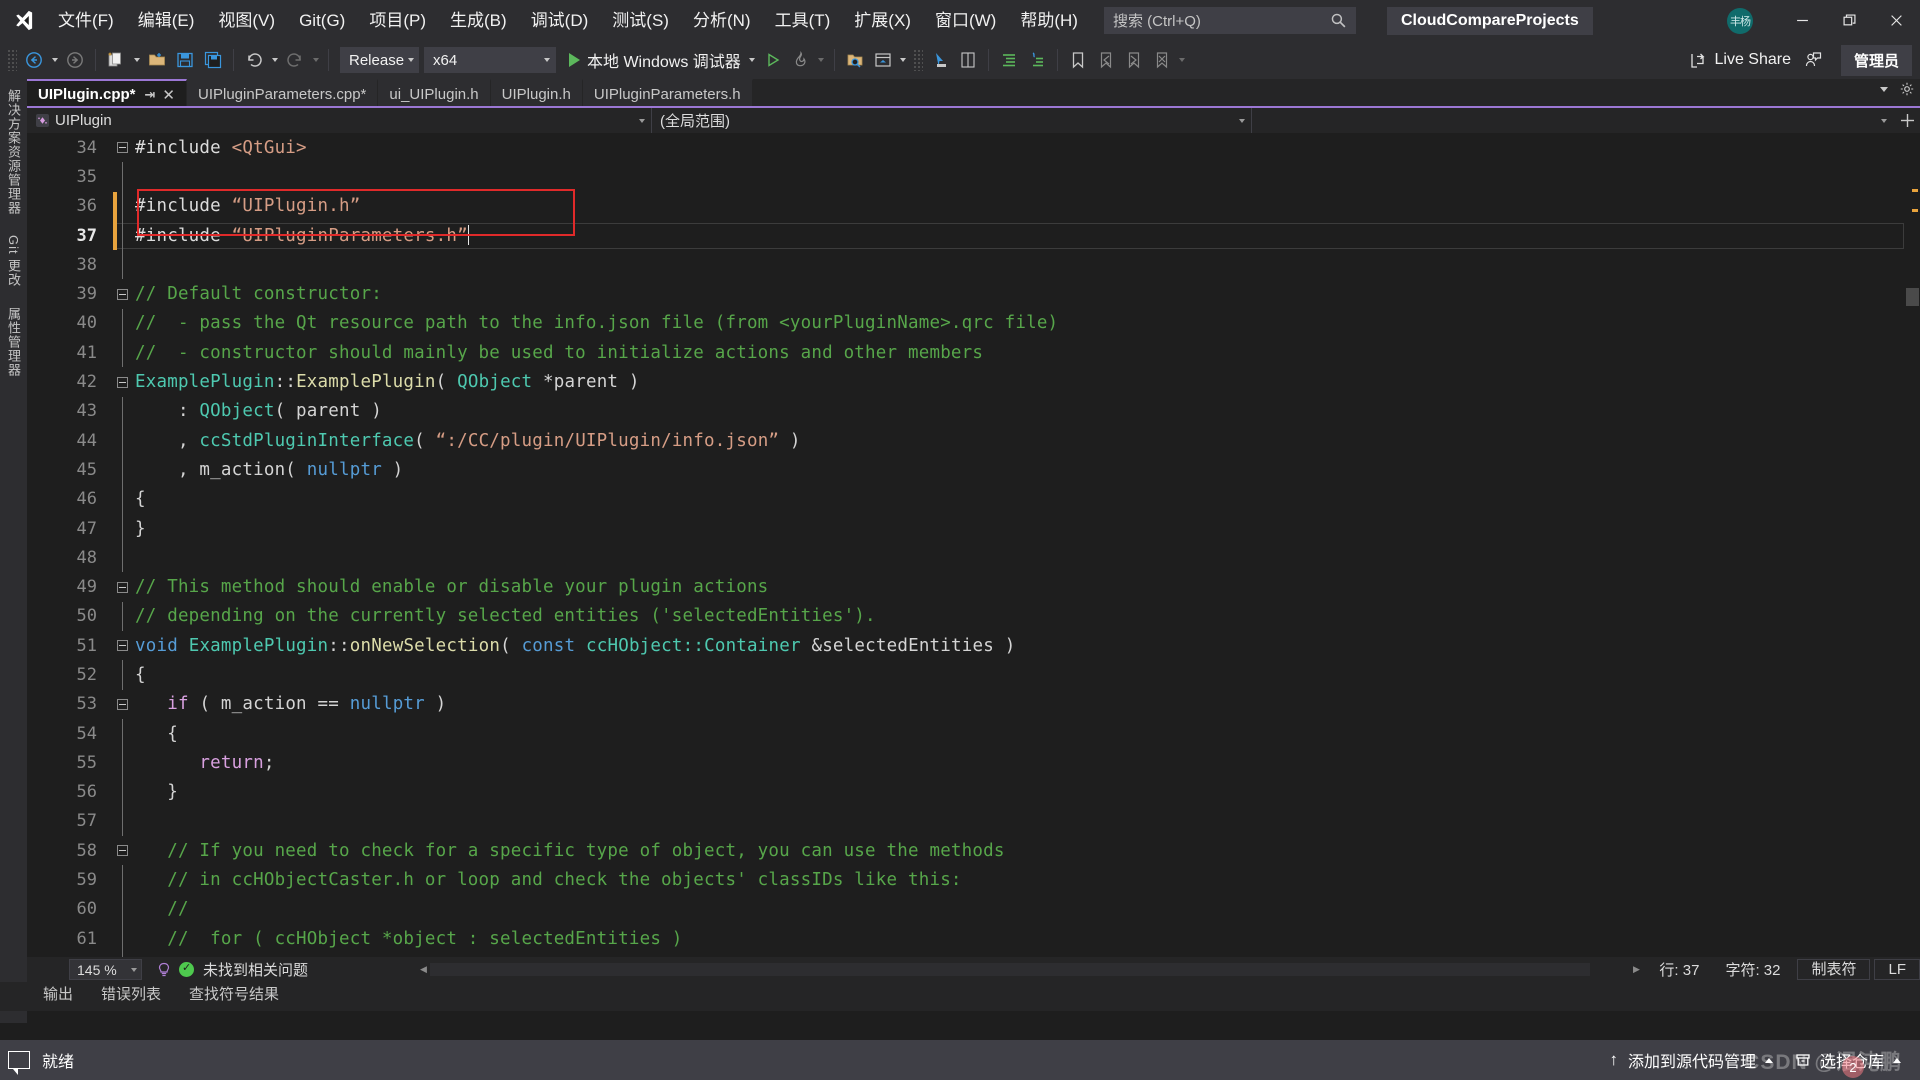 The width and height of the screenshot is (1920, 1080). I want to click on navbar-dropdown-icon, so click(1884, 120).